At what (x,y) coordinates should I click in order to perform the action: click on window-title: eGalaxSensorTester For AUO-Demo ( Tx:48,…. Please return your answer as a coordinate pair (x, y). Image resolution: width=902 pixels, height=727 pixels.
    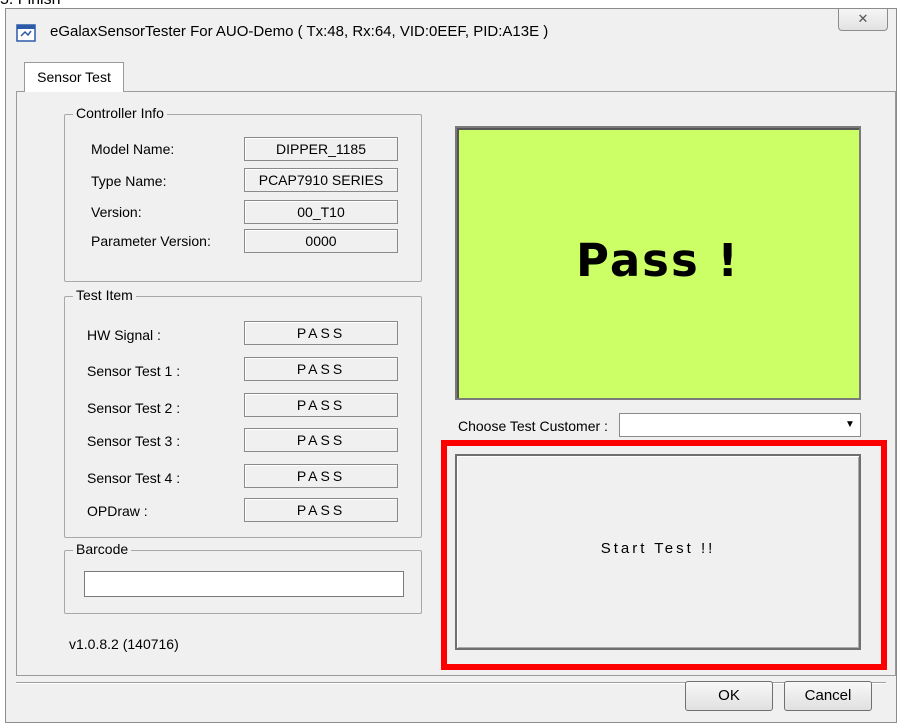
    Looking at the image, I should click on (299, 31).